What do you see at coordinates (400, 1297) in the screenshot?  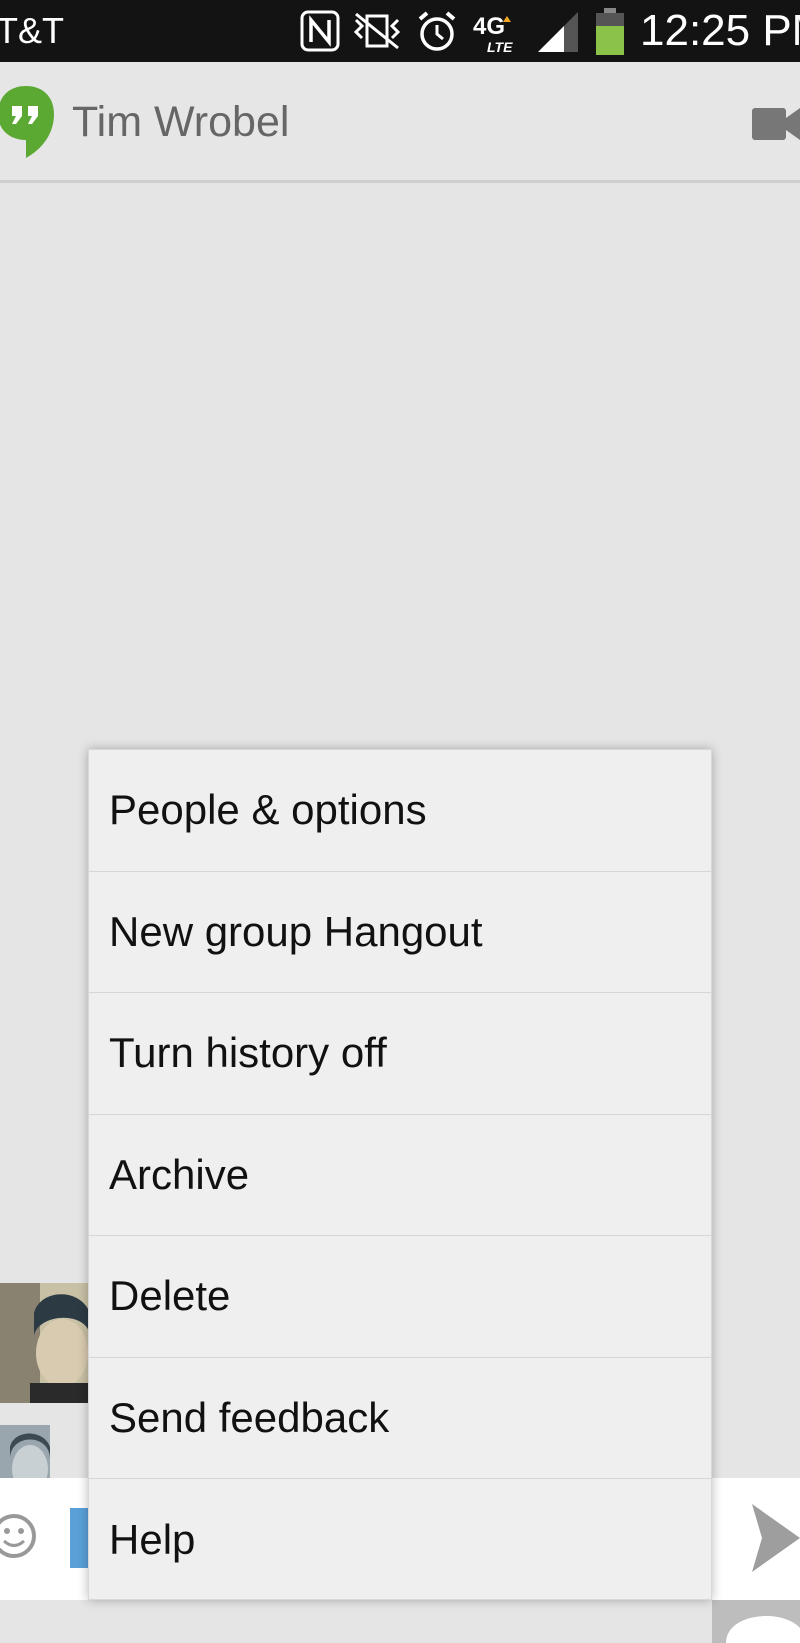 I see `menu-item-delete: Delete` at bounding box center [400, 1297].